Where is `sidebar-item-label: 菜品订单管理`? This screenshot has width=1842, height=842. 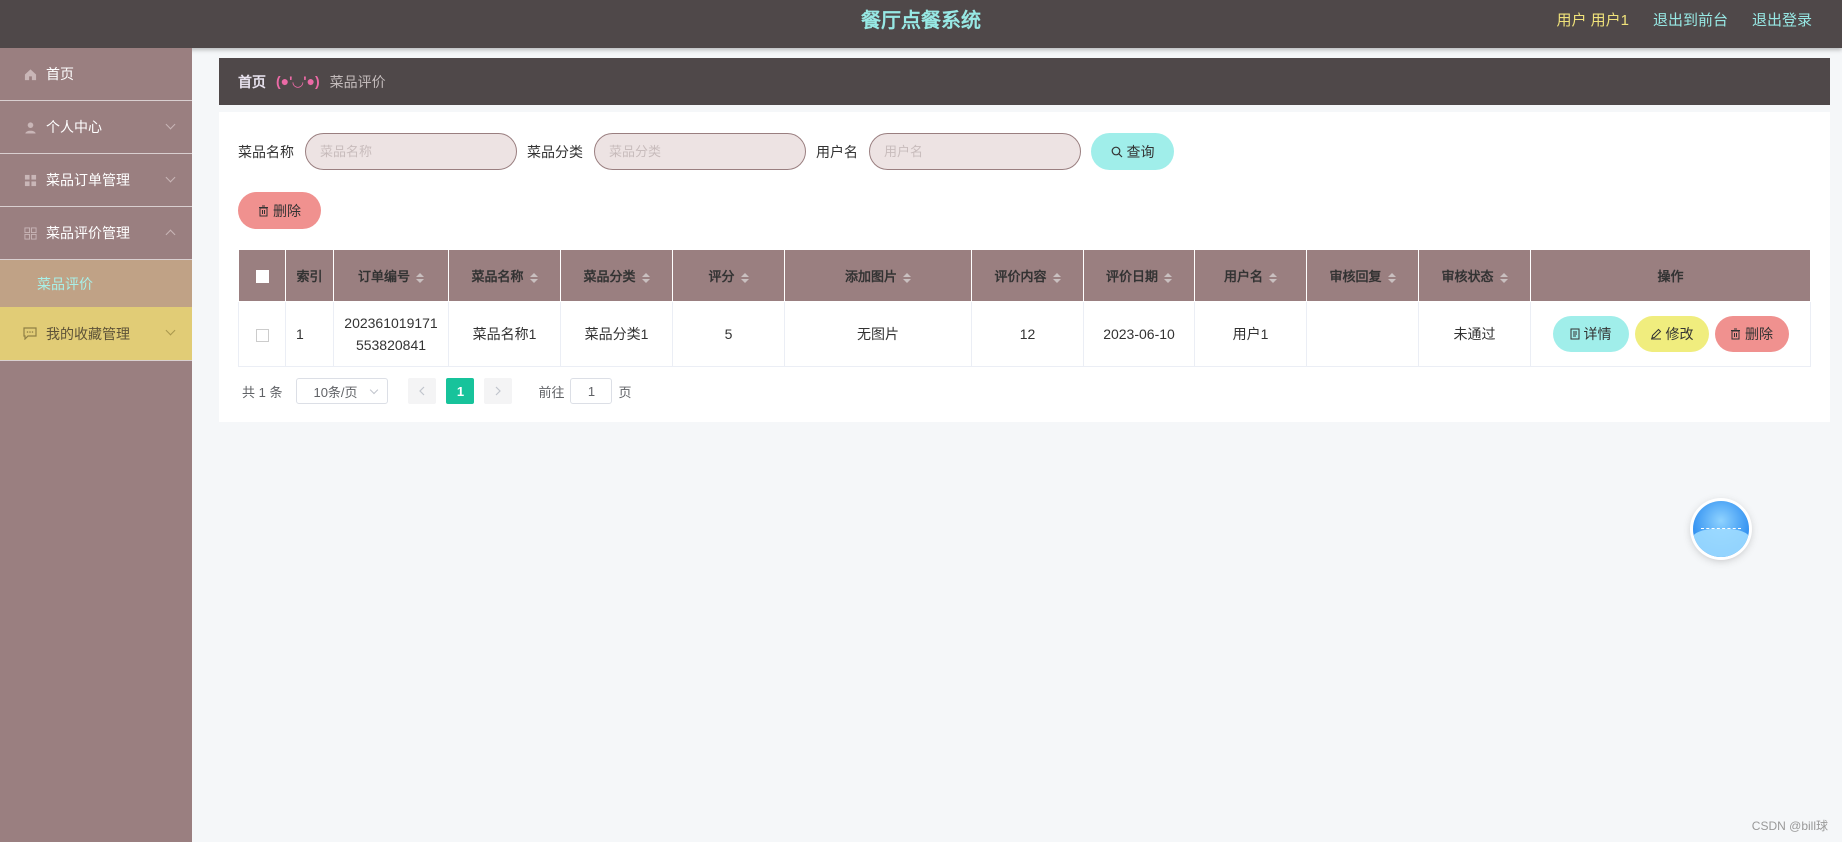 sidebar-item-label: 菜品订单管理 is located at coordinates (88, 180).